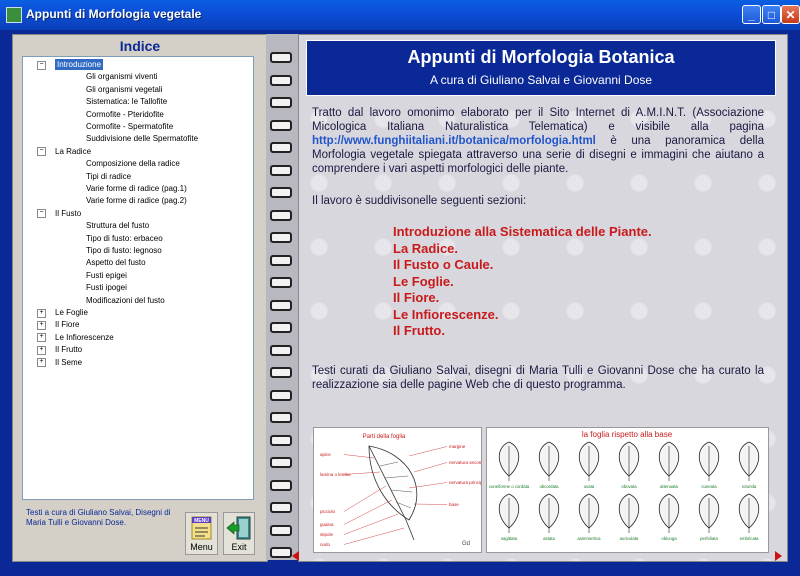  Describe the element at coordinates (549, 486) in the screenshot. I see `leaf-shape-label: obcordata` at that location.